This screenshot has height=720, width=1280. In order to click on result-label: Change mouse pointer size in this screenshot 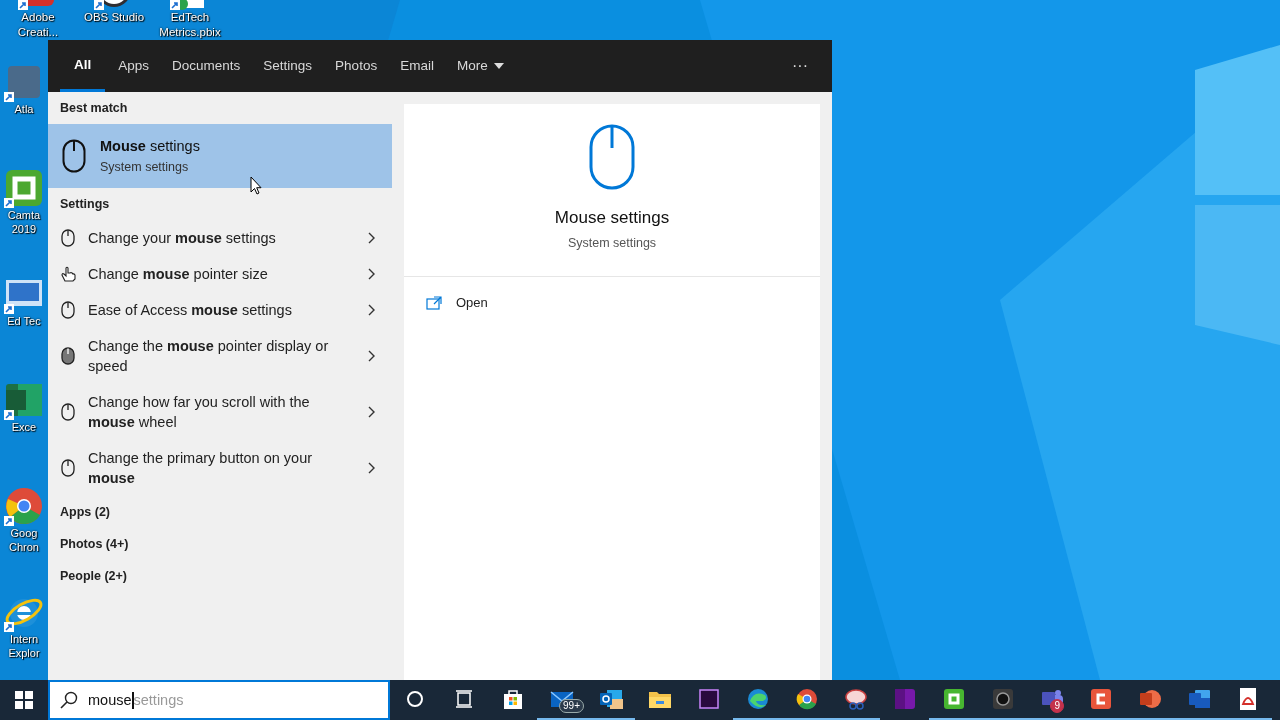, I will do `click(178, 274)`.